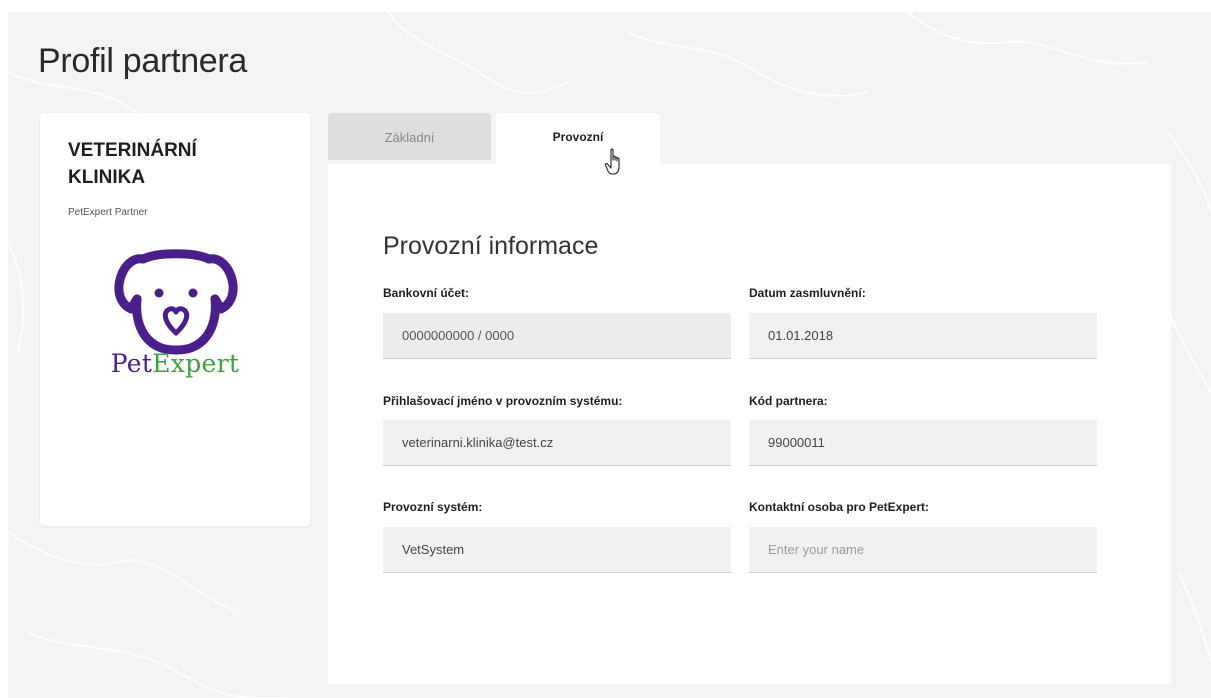  Describe the element at coordinates (426, 293) in the screenshot. I see `bank-account-label: Bankovní účet:` at that location.